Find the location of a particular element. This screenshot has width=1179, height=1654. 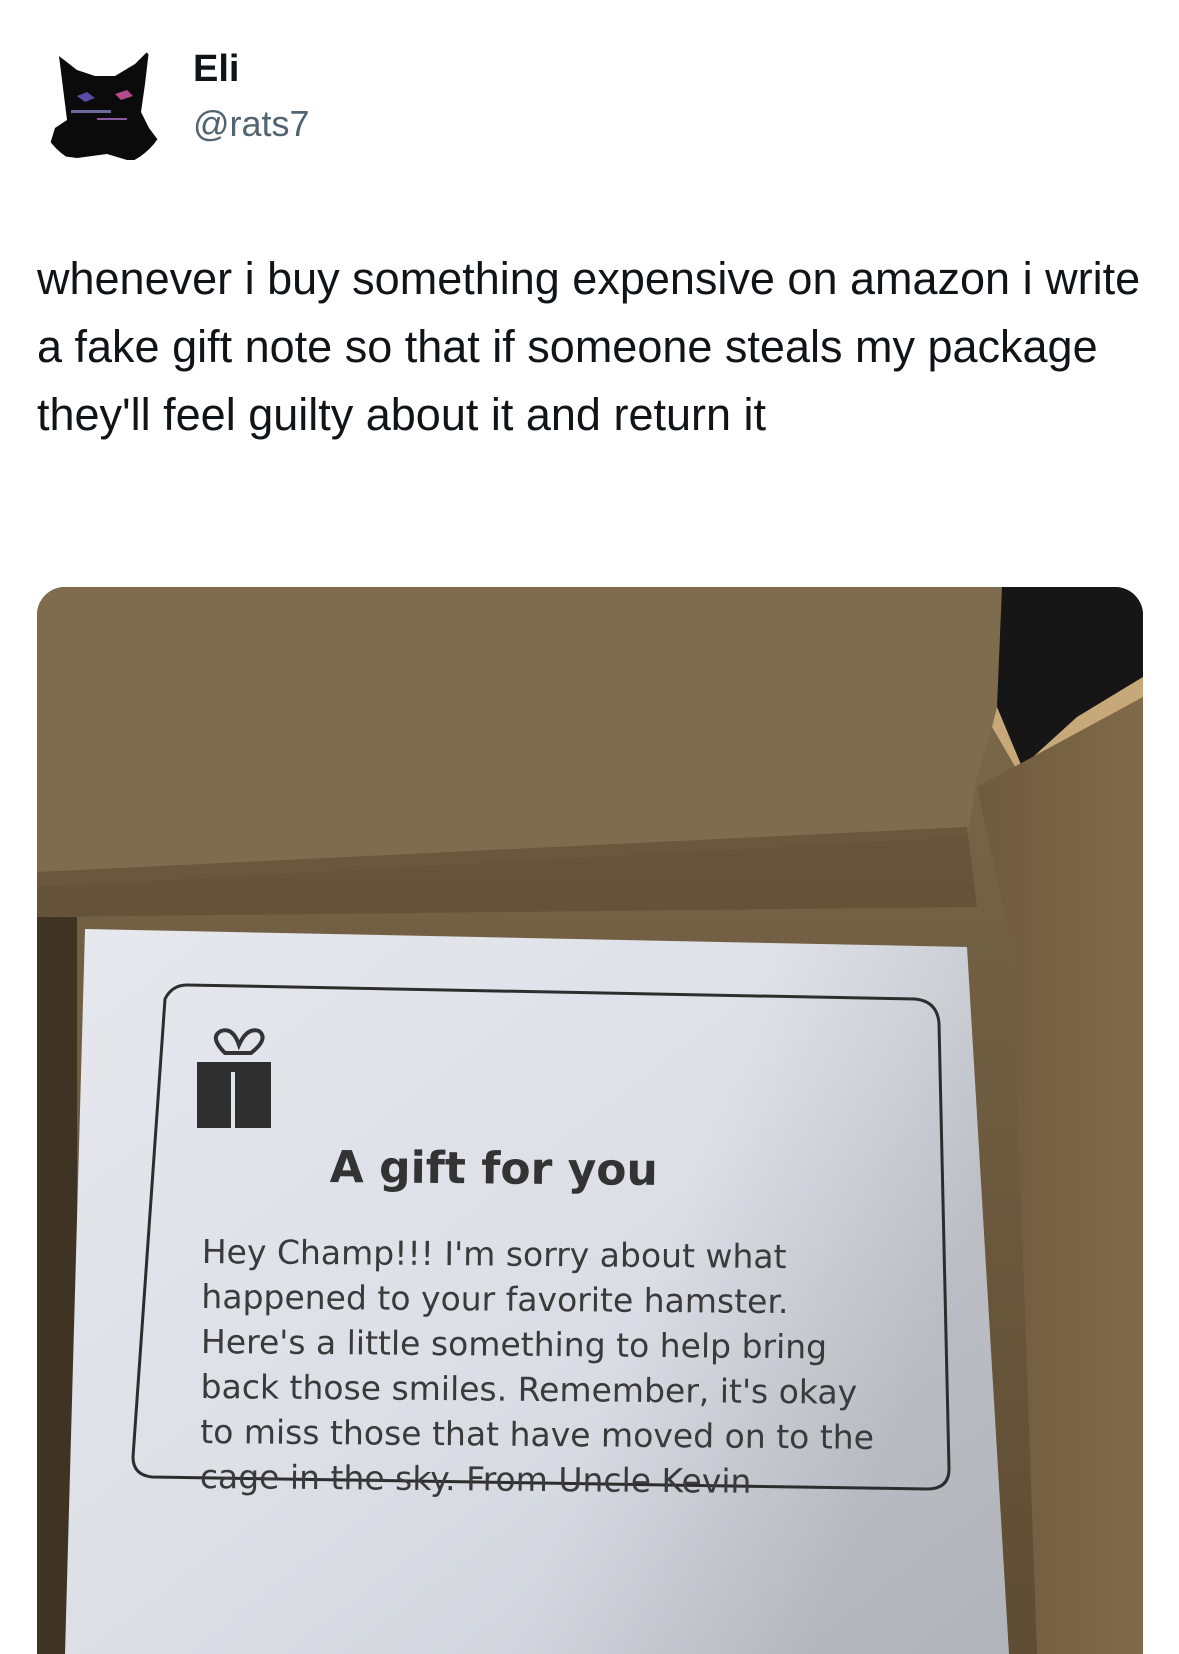

gift-note-line: happened to your favorite hamster. is located at coordinates (495, 1299).